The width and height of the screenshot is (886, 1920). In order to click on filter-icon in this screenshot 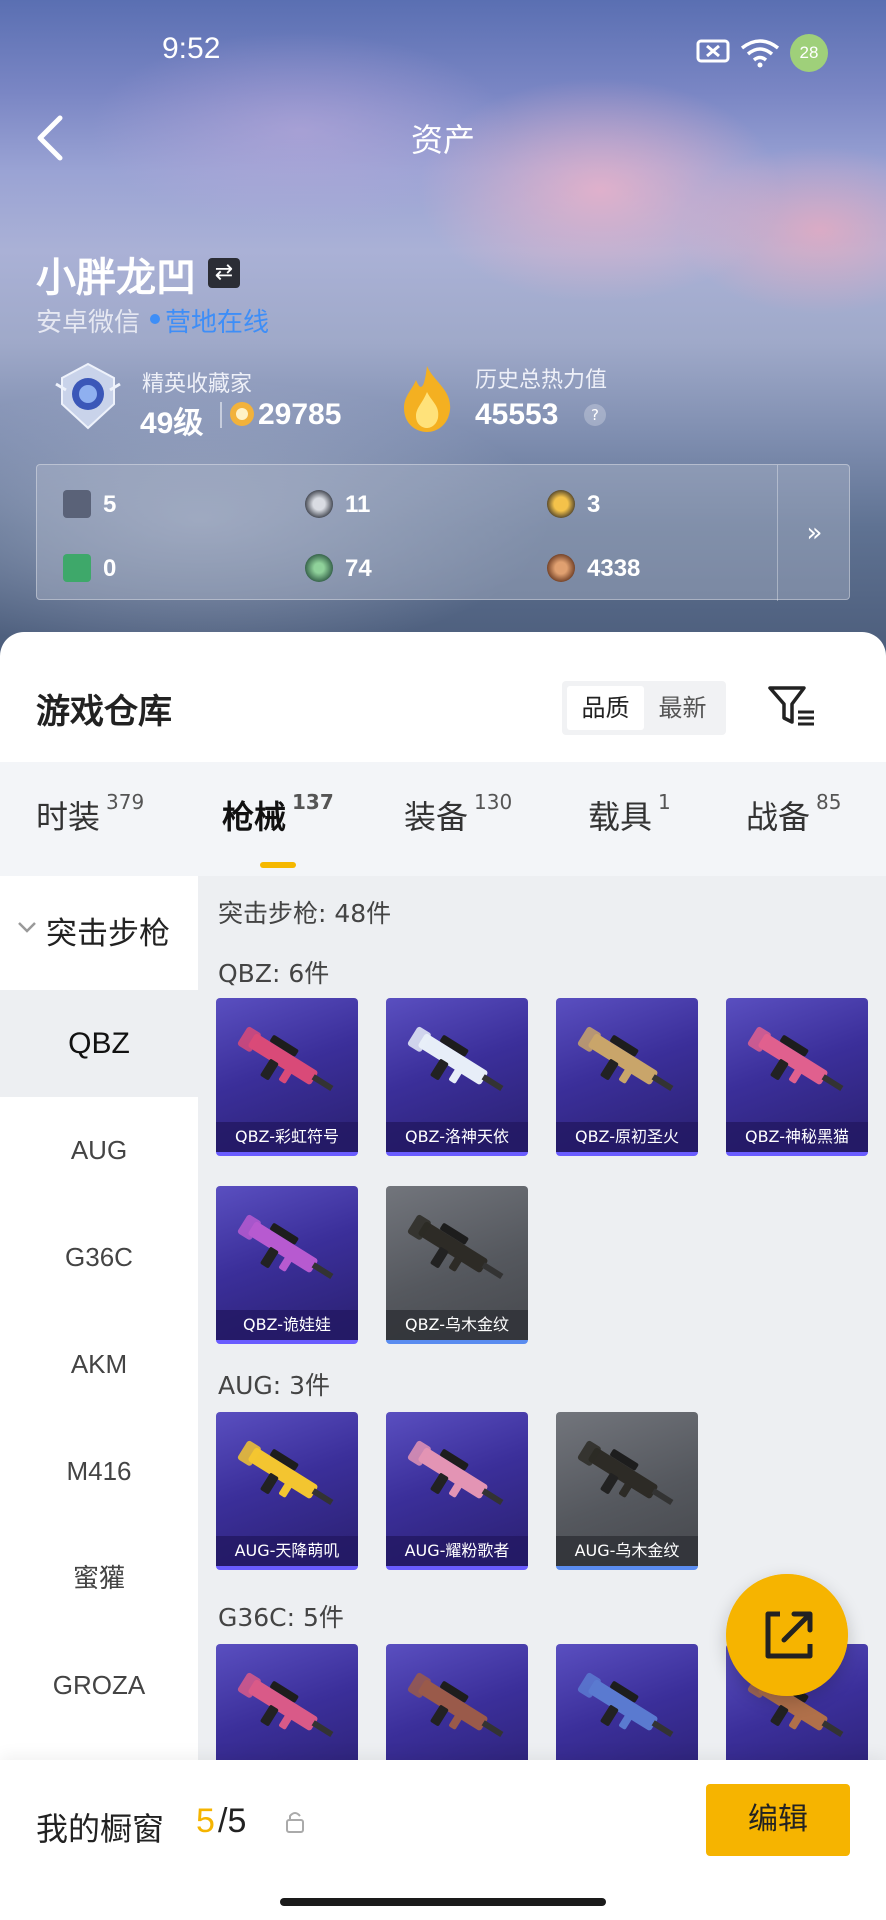, I will do `click(792, 706)`.